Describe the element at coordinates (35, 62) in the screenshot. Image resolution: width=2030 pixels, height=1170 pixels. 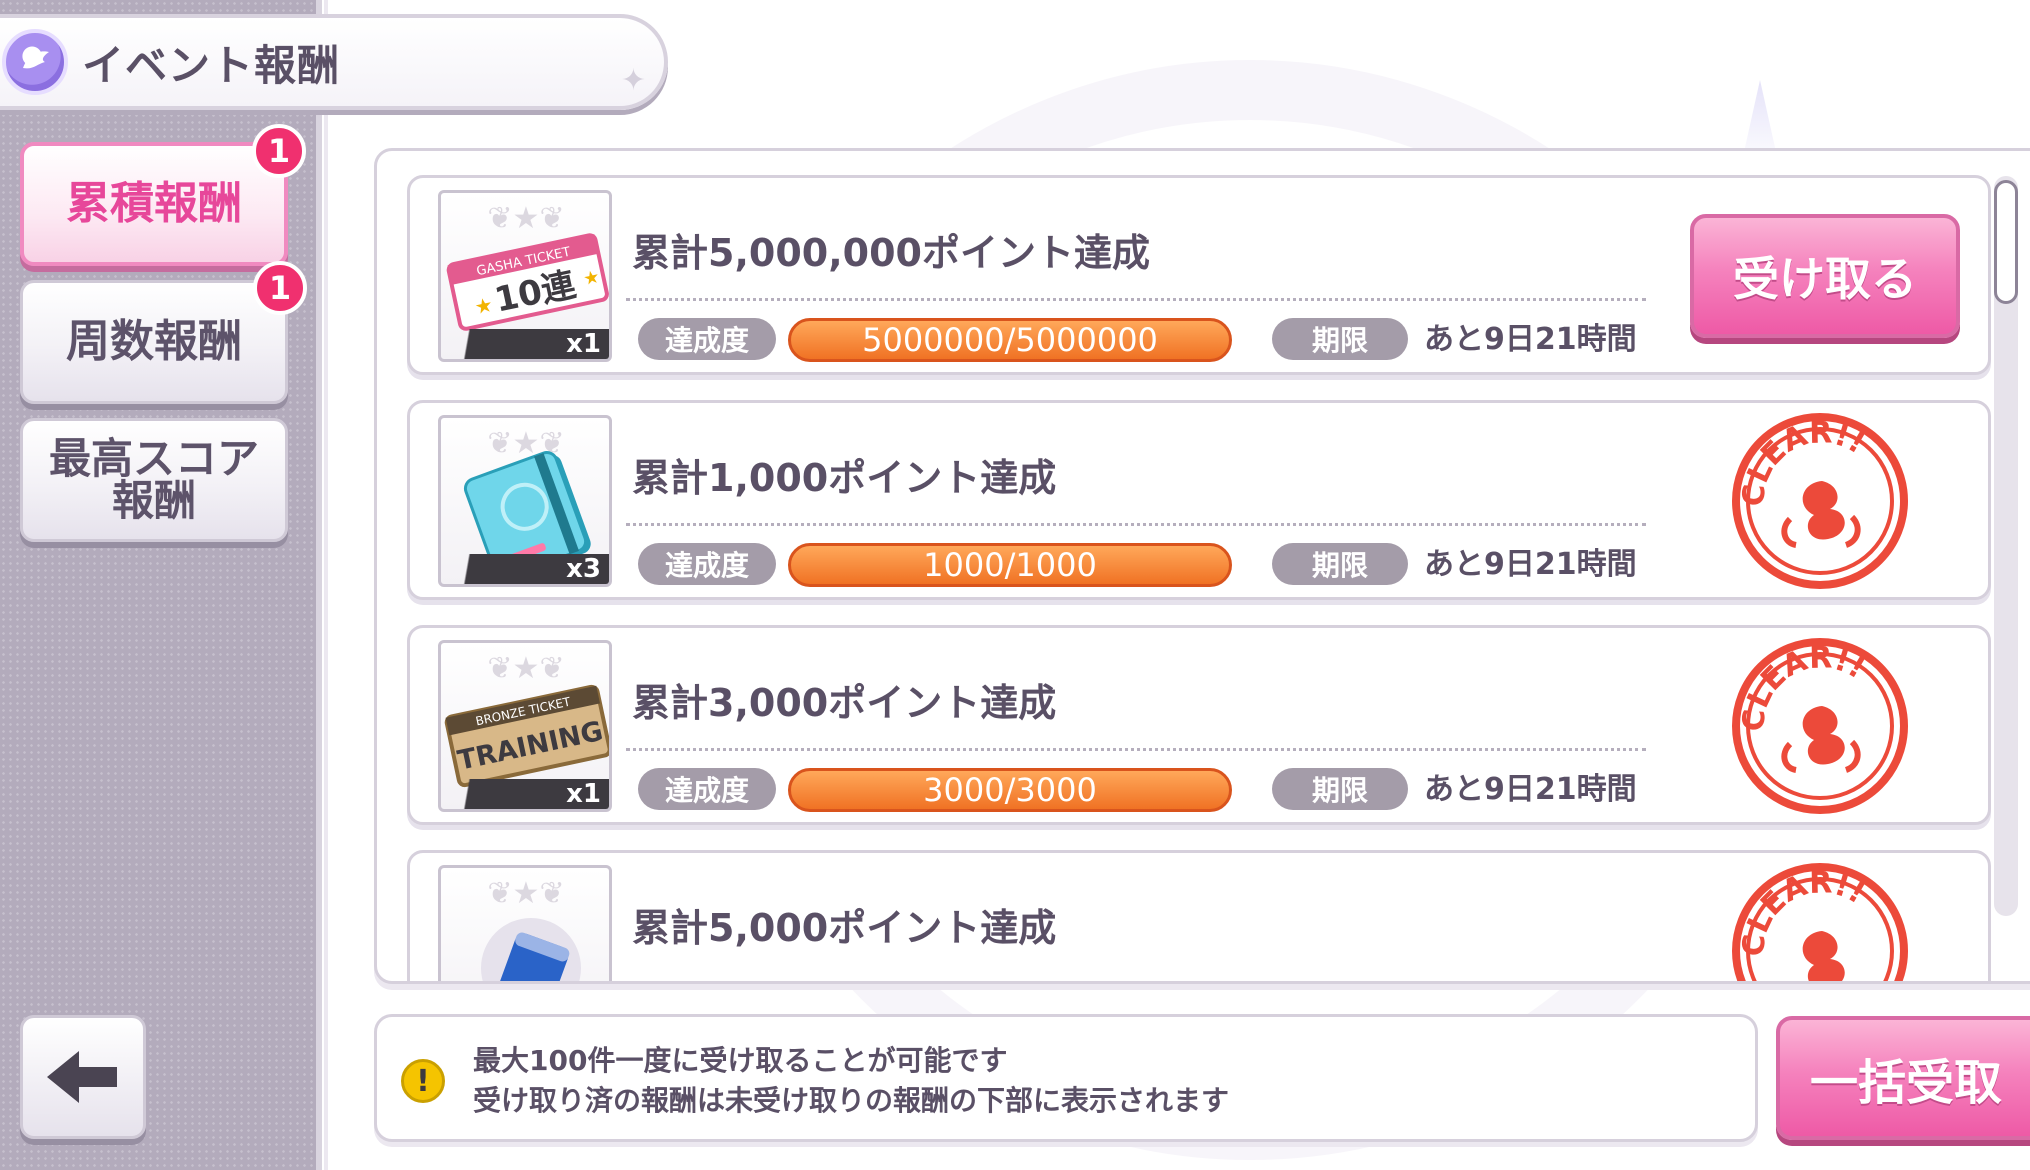
I see `event-wing-icon` at that location.